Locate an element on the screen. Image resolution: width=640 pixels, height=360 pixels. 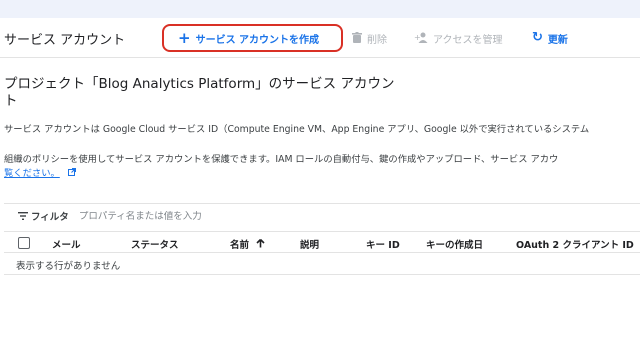
learn-more-line: 覧ください。 is located at coordinates (40, 172).